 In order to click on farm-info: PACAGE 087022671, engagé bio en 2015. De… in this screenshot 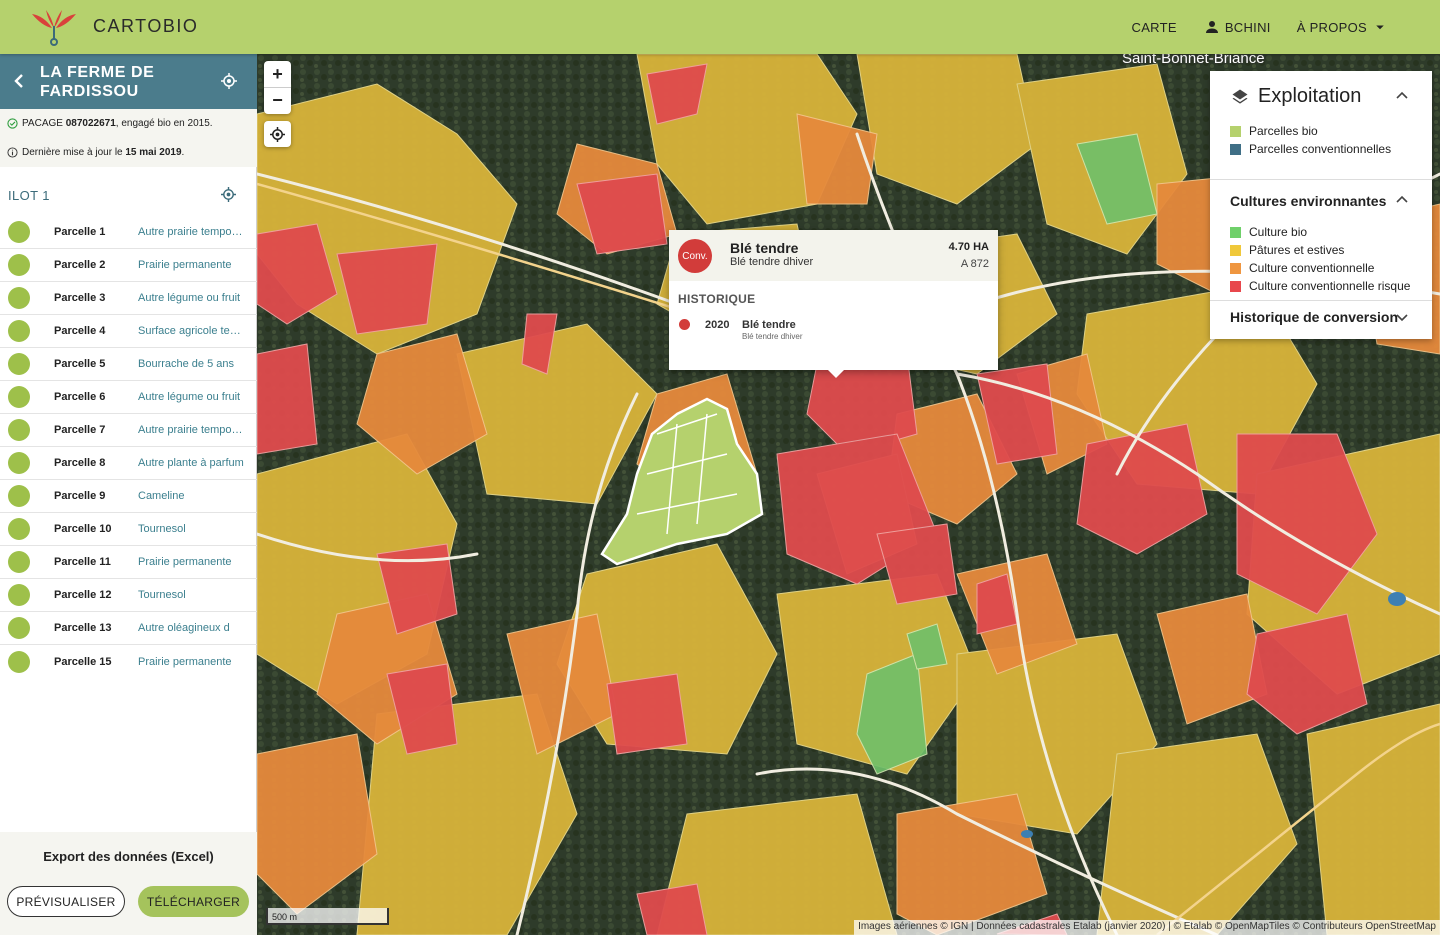, I will do `click(128, 138)`.